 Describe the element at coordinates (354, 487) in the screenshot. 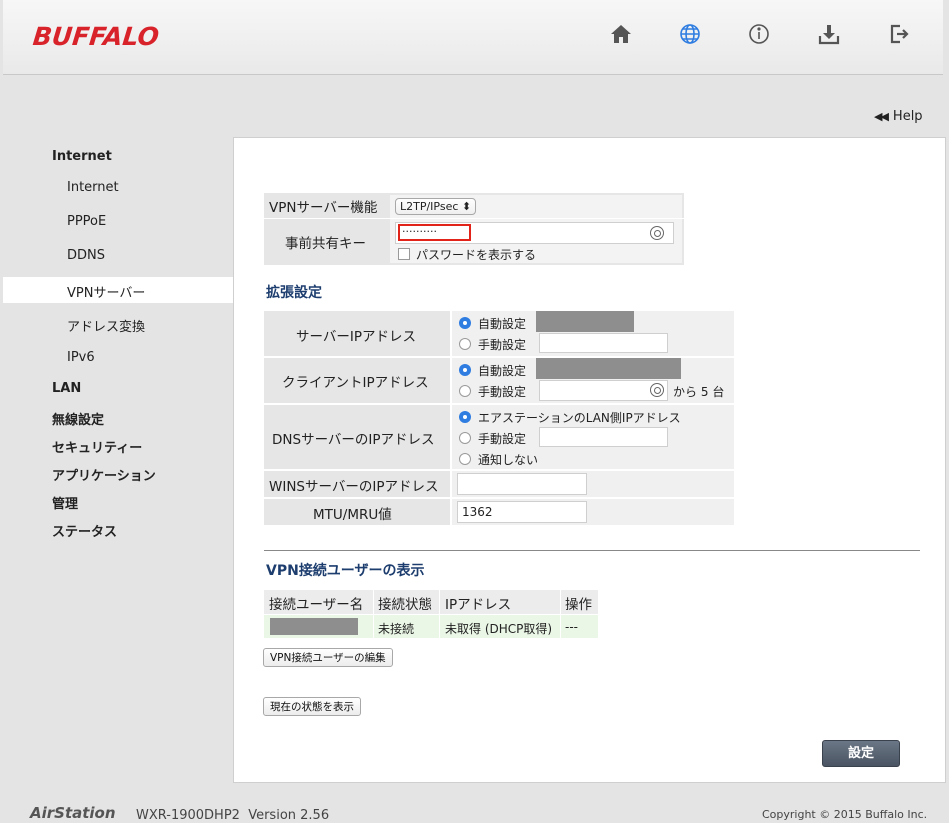

I see `wins-label: WINSサーバーのIPアドレス` at that location.